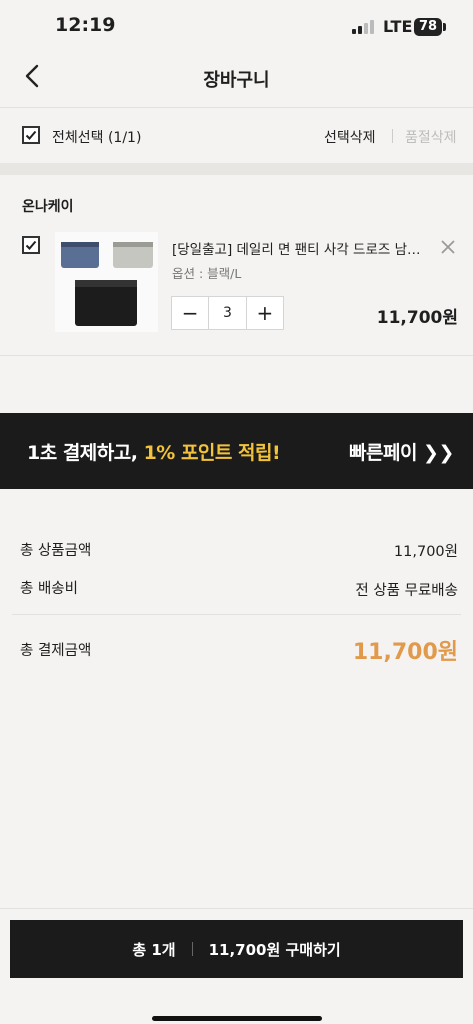  I want to click on payment-total-label: 총 결제금액, so click(56, 651).